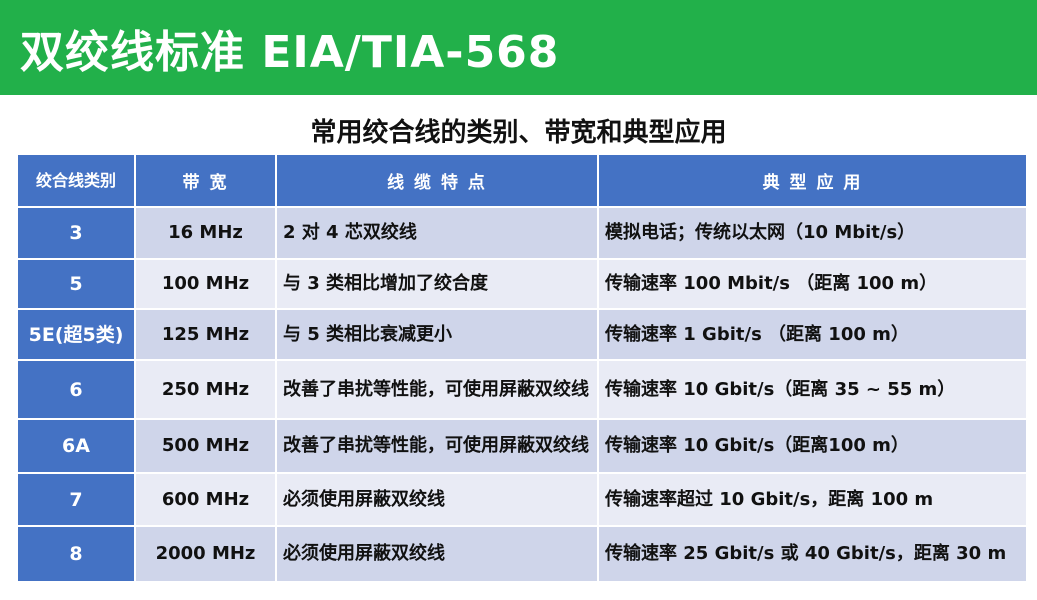  I want to click on table-header-row: 绞合线类别 带 宽 线 缆 特 点 典 型 应 用, so click(522, 180).